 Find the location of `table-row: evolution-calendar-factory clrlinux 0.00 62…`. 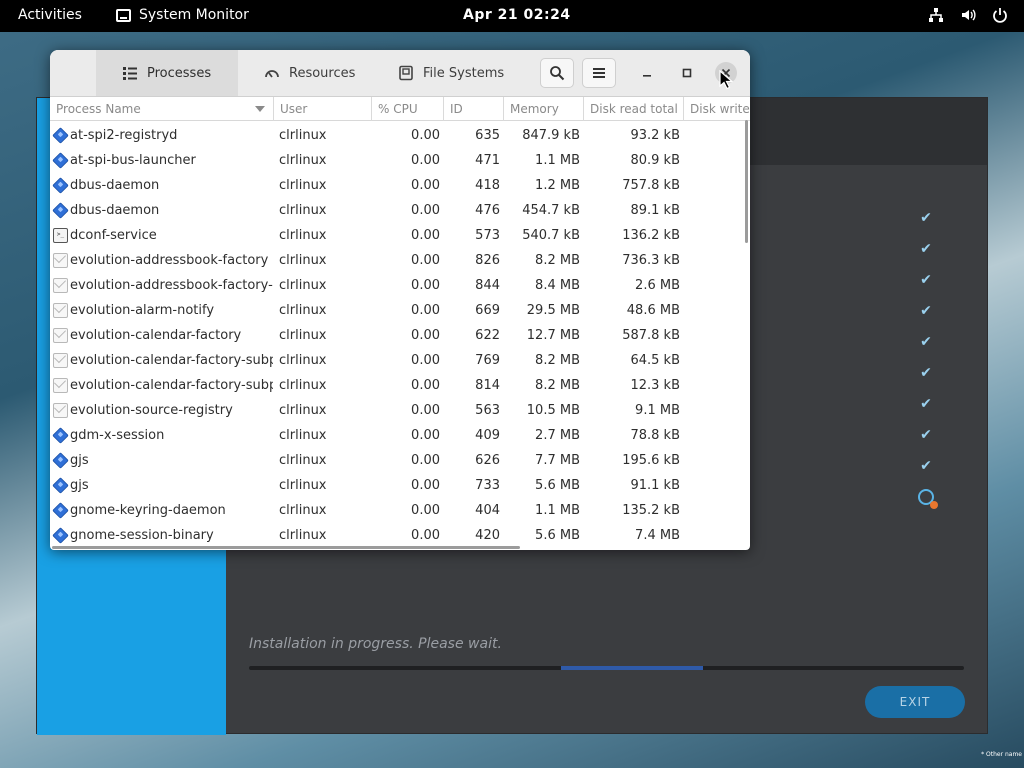

table-row: evolution-calendar-factory clrlinux 0.00 62… is located at coordinates (400, 335).